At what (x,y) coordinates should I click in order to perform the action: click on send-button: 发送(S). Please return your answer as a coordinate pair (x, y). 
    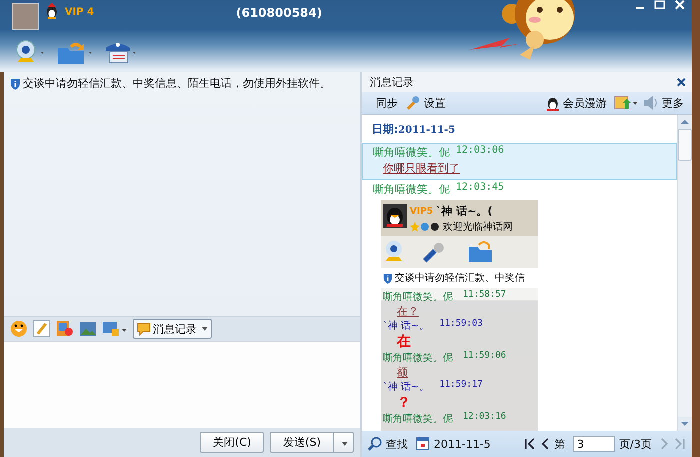
    Looking at the image, I should click on (302, 442).